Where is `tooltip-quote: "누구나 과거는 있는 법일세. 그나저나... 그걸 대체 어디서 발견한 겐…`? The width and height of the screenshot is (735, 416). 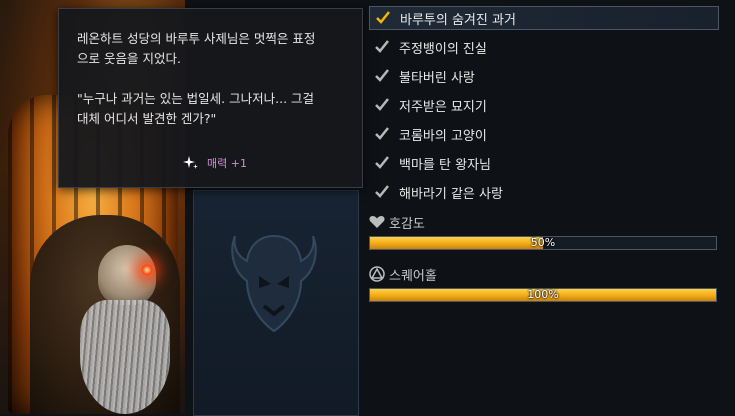 tooltip-quote: "누구나 과거는 있는 법일세. 그나저나... 그걸 대체 어디서 발견한 겐… is located at coordinates (196, 108).